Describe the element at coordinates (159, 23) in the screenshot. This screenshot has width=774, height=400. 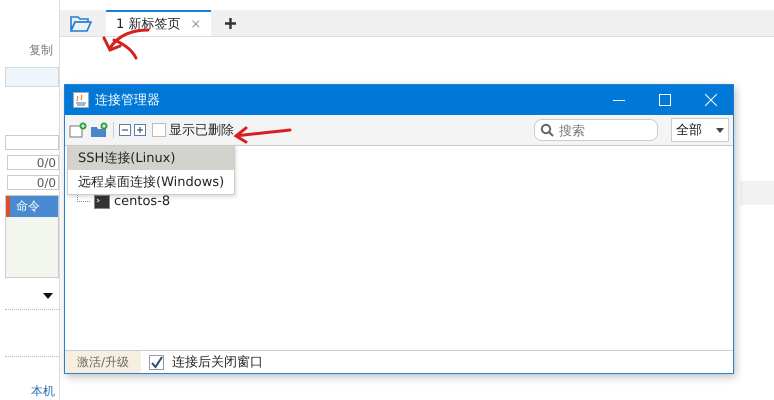
I see `tab: 1 新标签页 ×` at that location.